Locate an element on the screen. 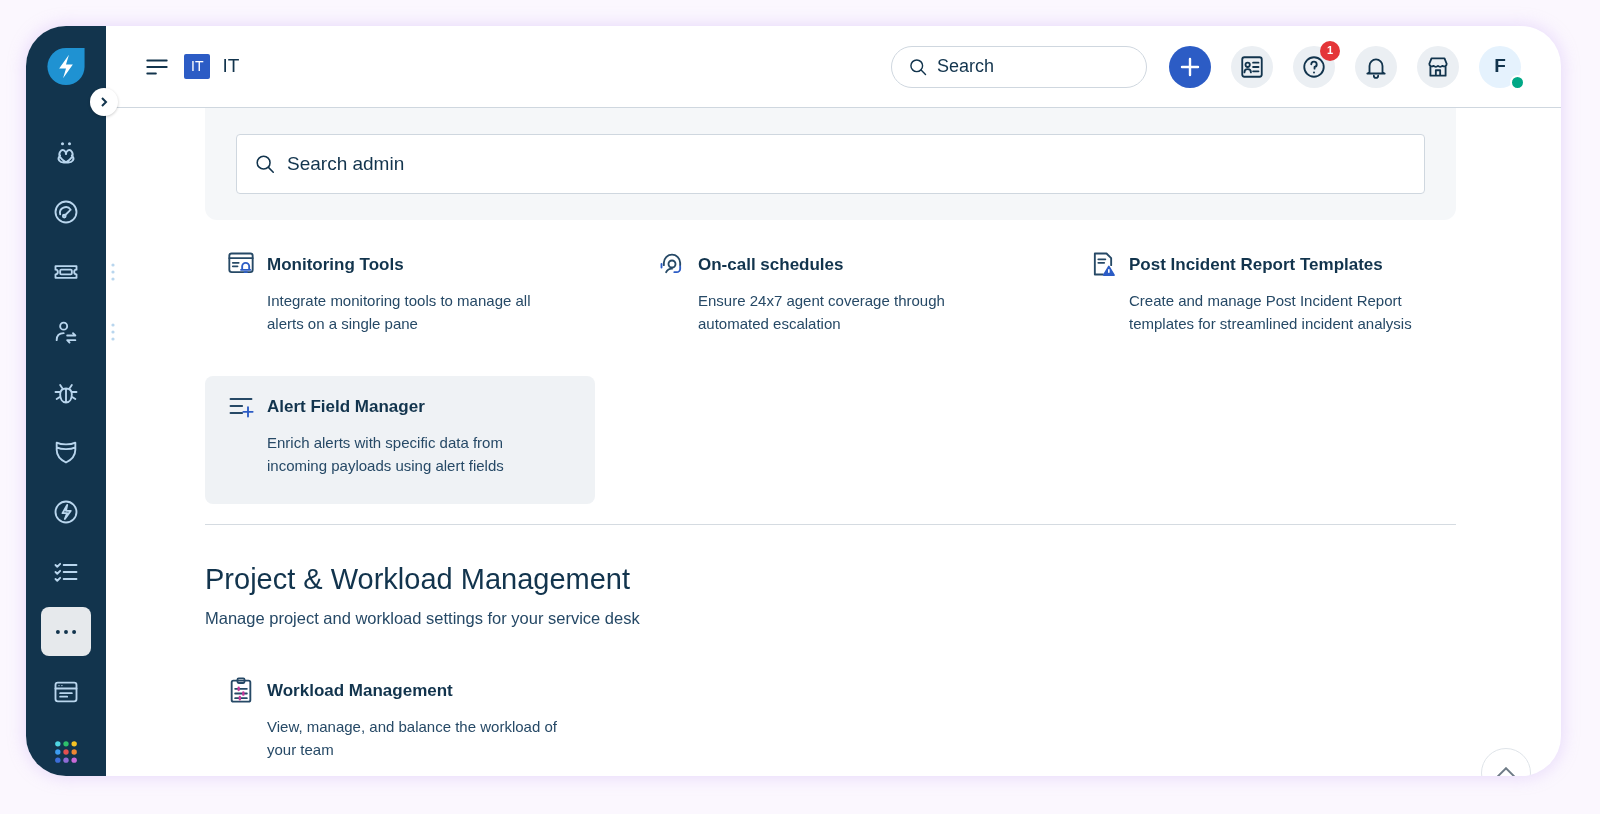 The width and height of the screenshot is (1600, 814). admin-search-field: Search admin is located at coordinates (830, 164).